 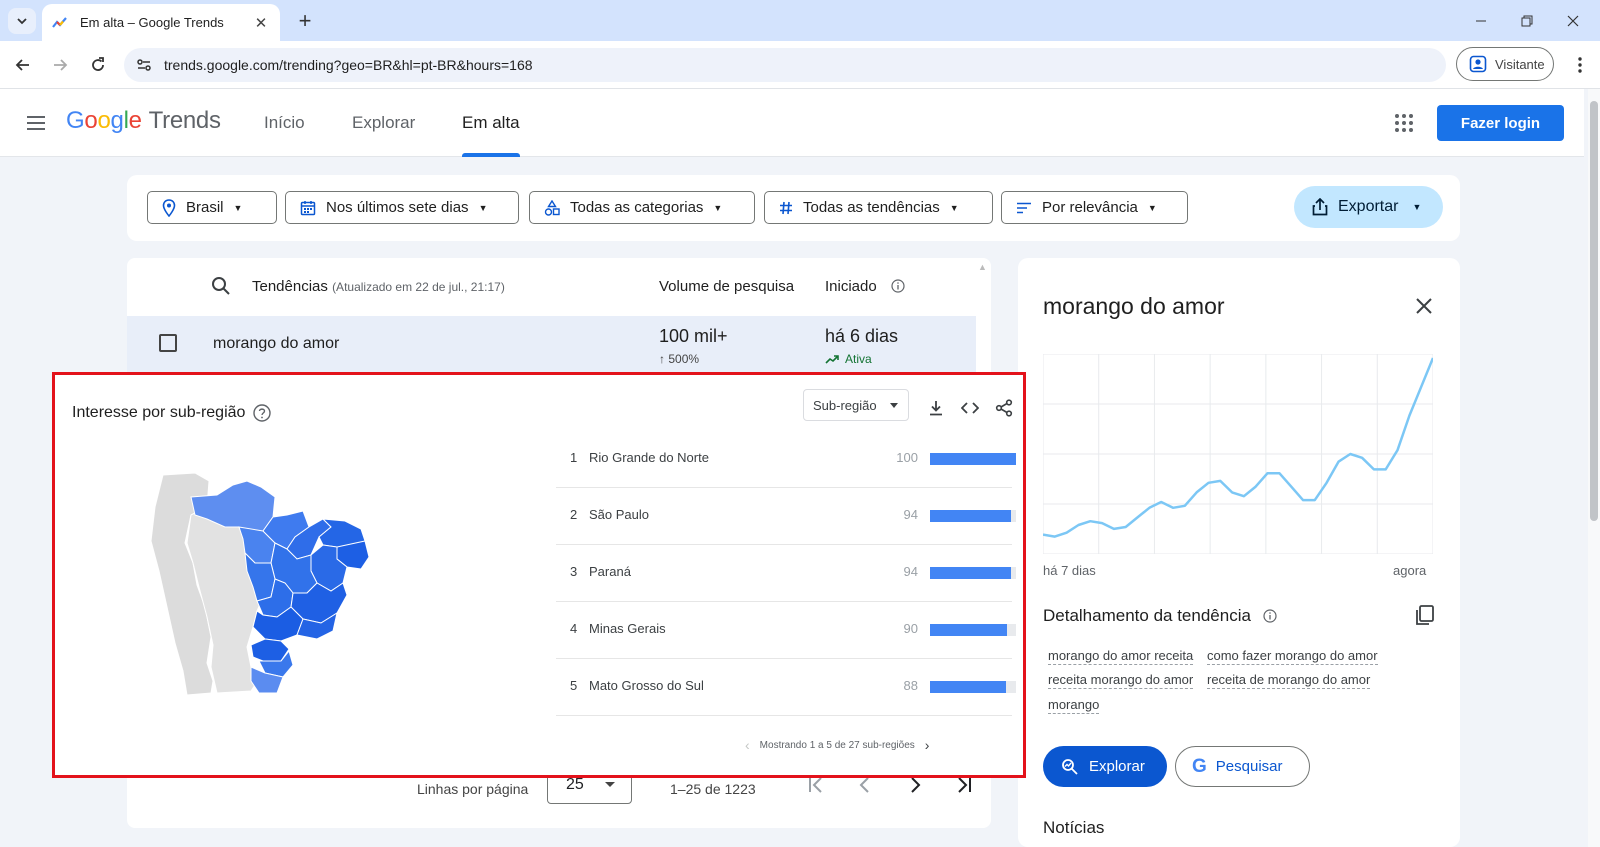 I want to click on subregion-select: Sub-região, so click(x=856, y=405).